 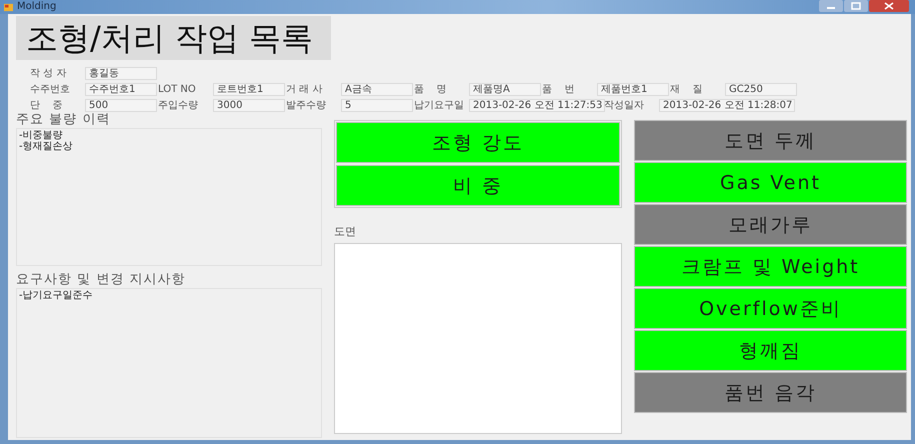 What do you see at coordinates (121, 89) in the screenshot?
I see `text-field: 수주번호1` at bounding box center [121, 89].